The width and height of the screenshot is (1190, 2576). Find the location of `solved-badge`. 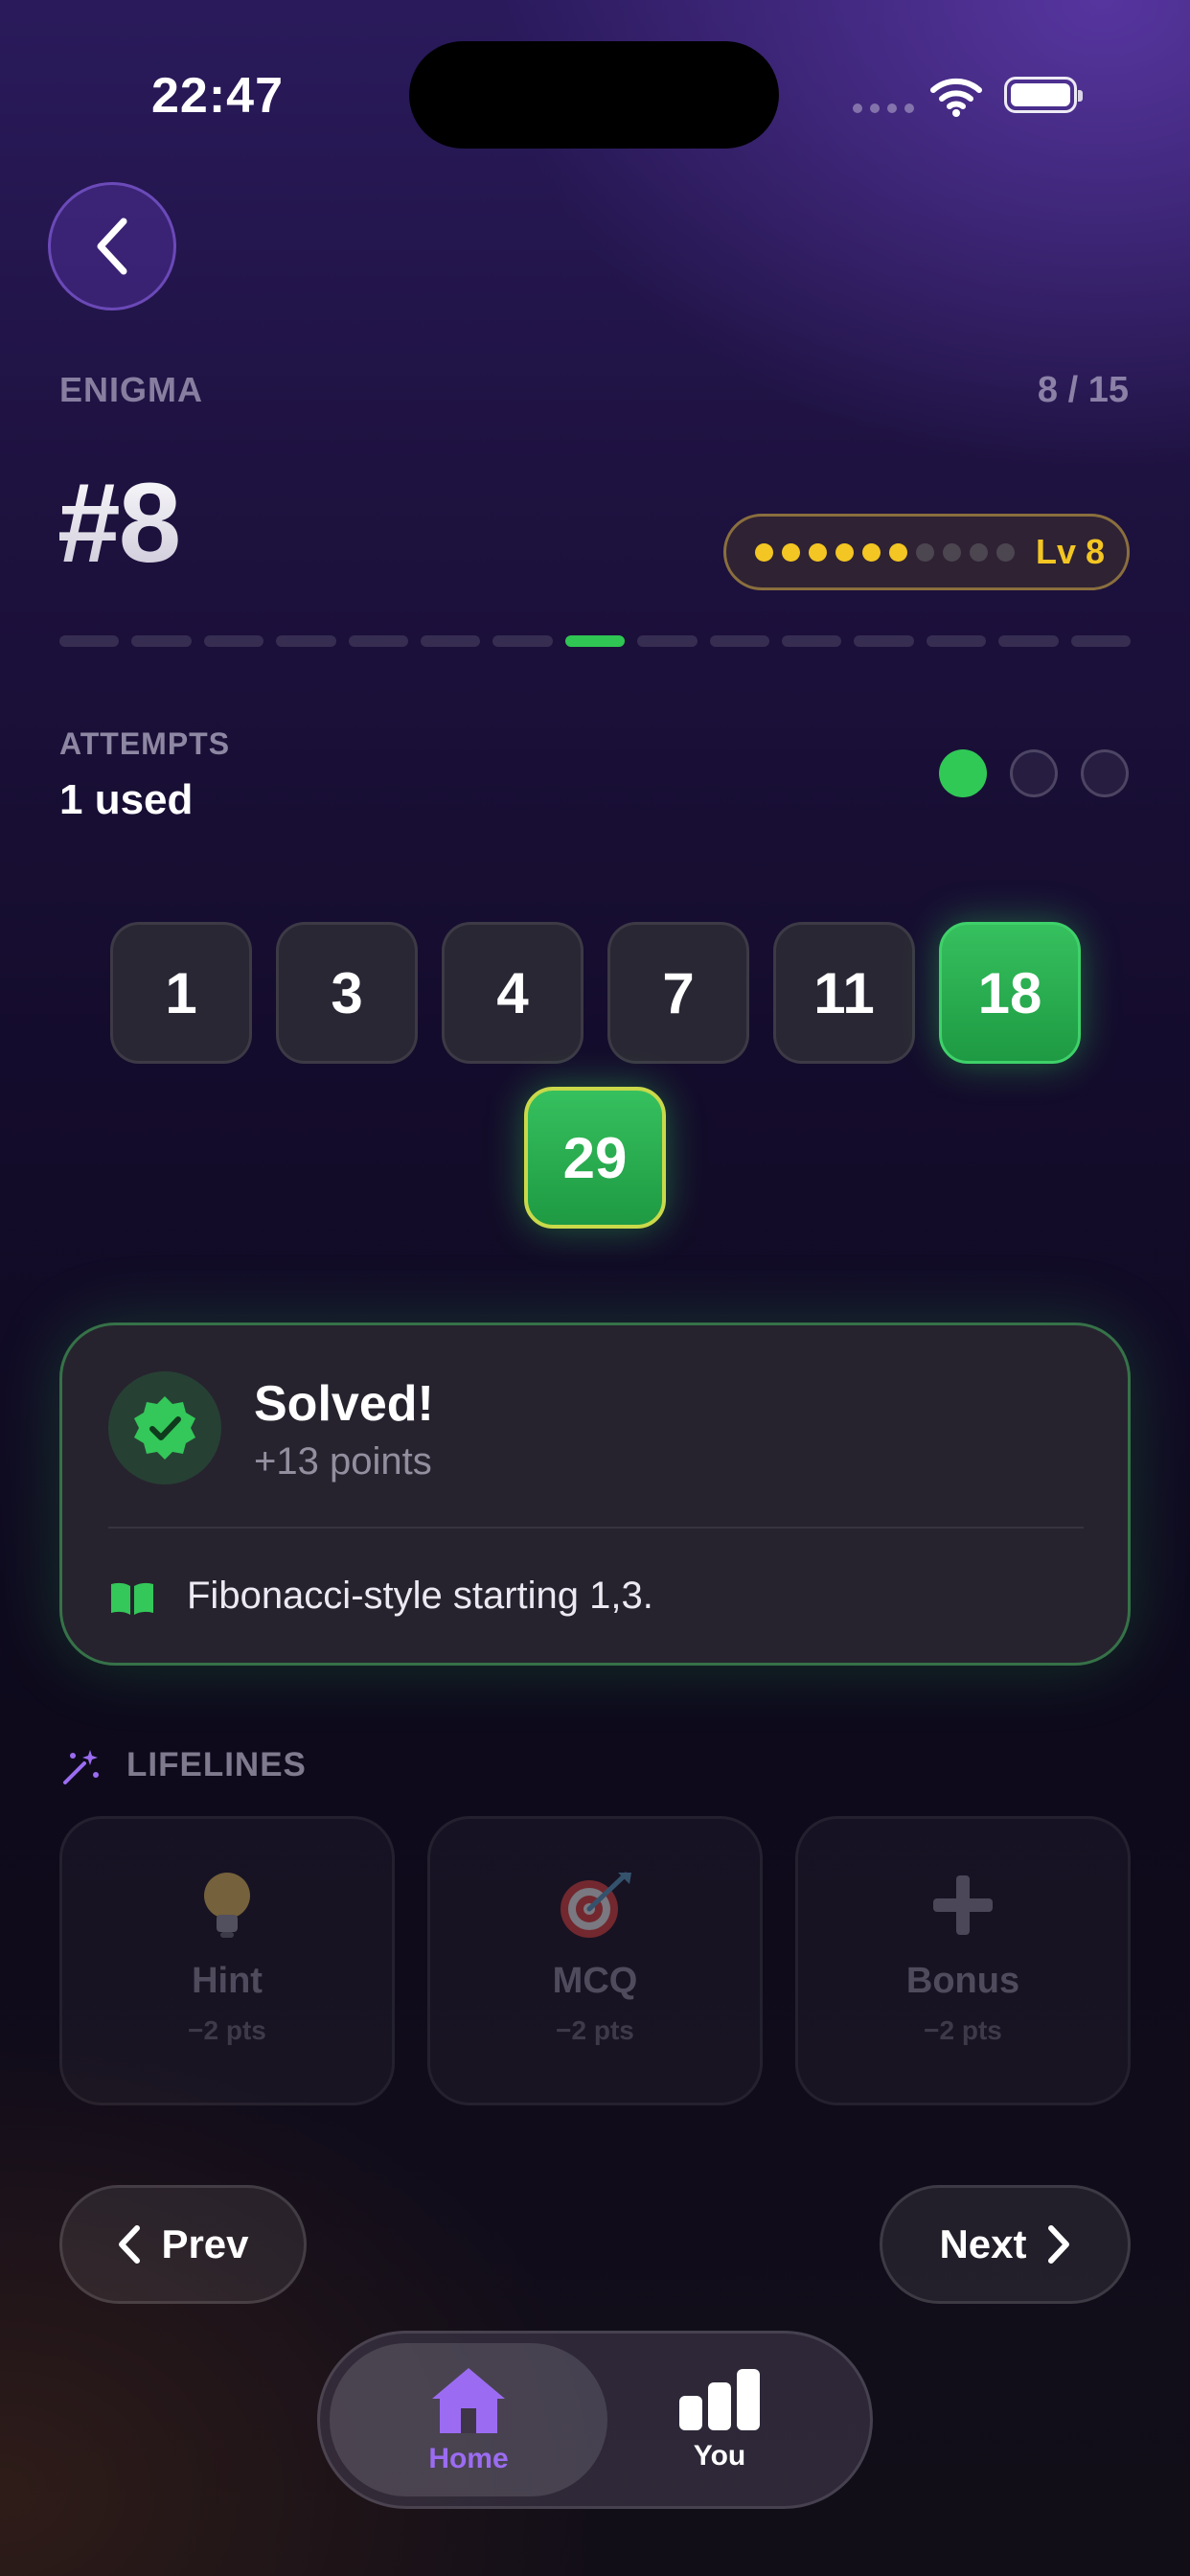

solved-badge is located at coordinates (164, 1427).